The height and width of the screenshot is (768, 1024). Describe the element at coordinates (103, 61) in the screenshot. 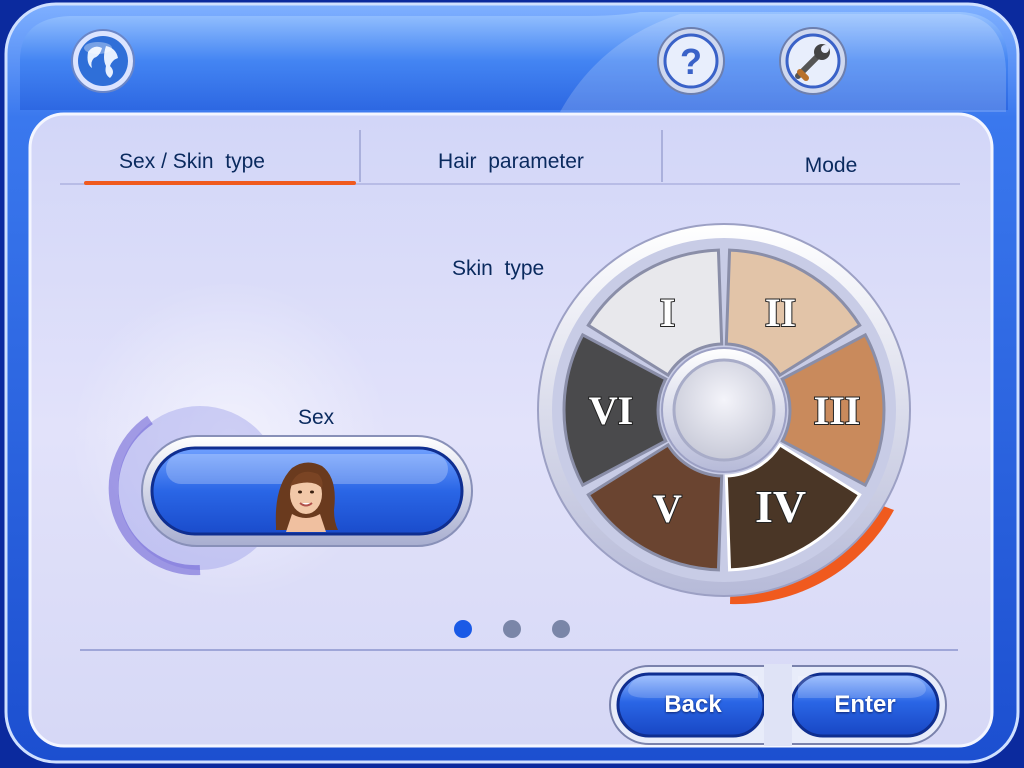

I see `globe-icon` at that location.